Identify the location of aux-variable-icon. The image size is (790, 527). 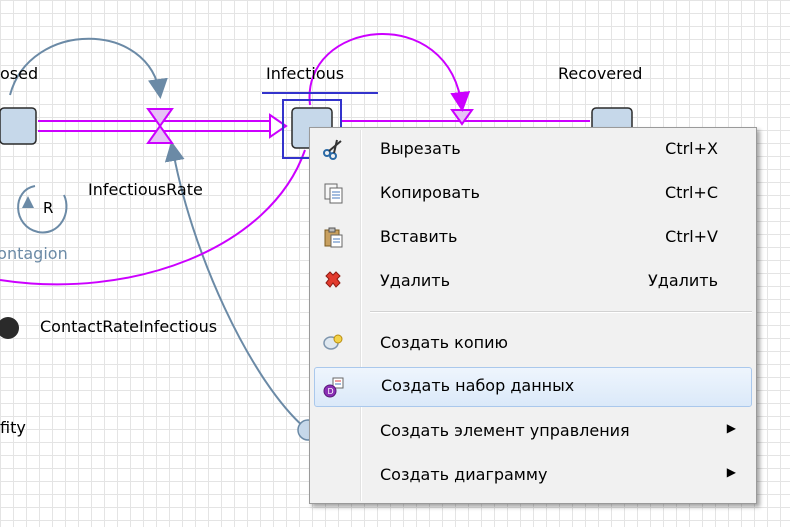
(9, 328).